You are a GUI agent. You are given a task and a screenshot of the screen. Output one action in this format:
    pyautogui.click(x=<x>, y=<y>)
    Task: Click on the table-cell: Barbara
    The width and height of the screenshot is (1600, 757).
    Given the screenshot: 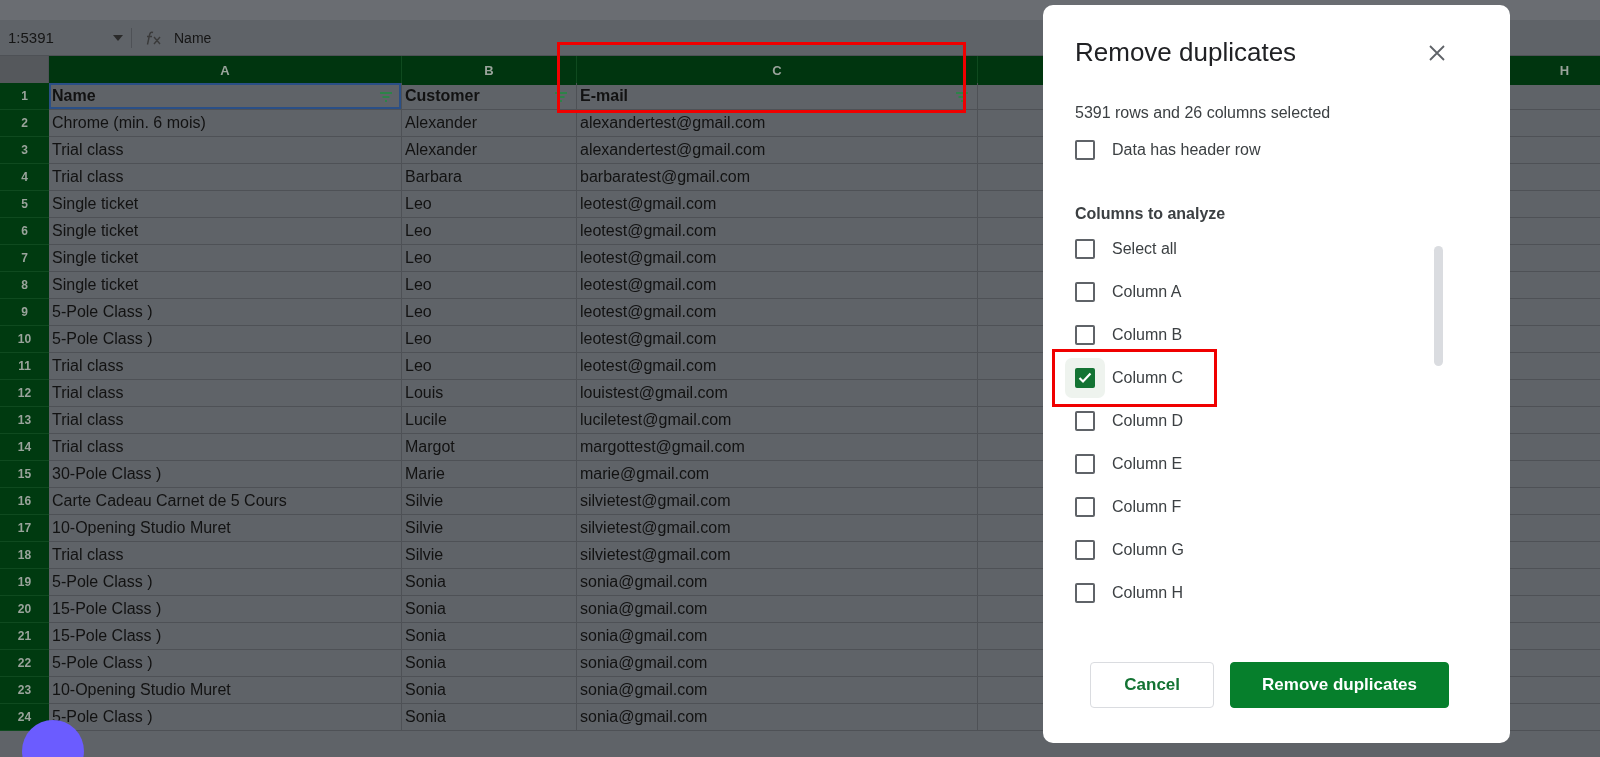 What is the action you would take?
    pyautogui.click(x=489, y=177)
    